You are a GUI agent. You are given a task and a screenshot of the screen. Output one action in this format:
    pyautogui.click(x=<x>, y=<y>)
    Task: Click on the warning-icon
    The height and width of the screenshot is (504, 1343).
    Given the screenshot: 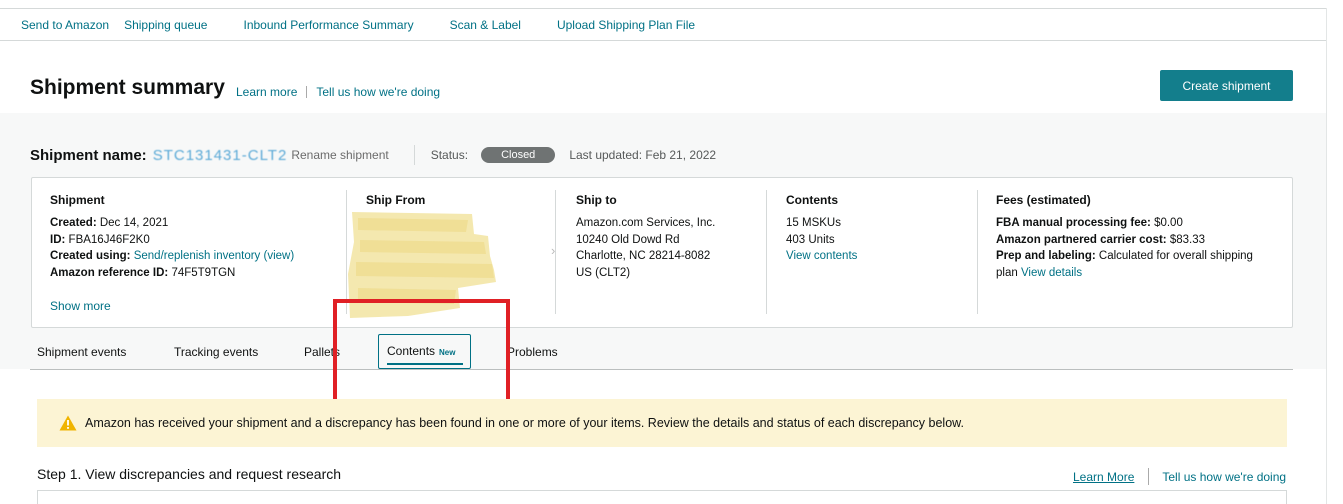 What is the action you would take?
    pyautogui.click(x=68, y=423)
    